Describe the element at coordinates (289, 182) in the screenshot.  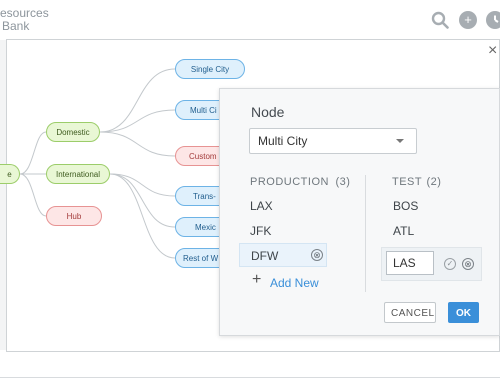
I see `production-header-label: PRODUCTION` at that location.